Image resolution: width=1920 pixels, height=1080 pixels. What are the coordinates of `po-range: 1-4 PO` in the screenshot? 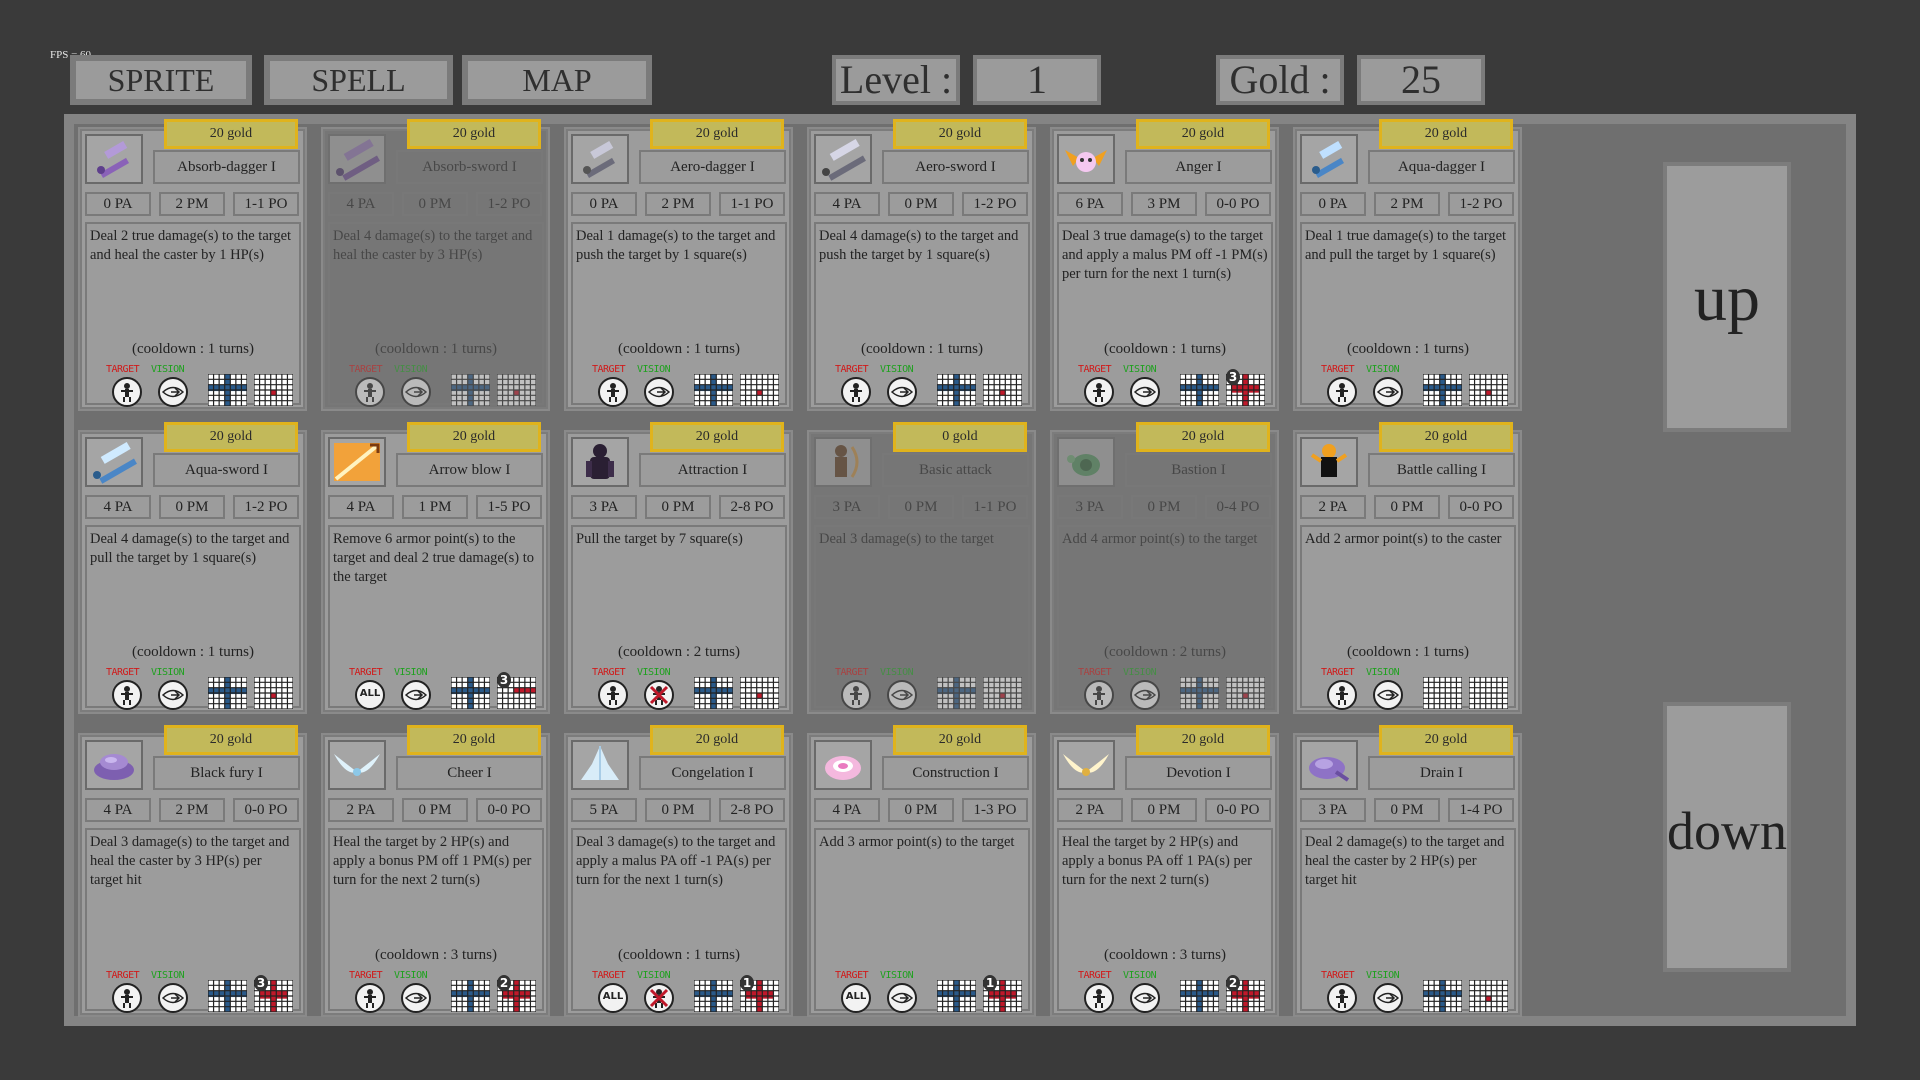 It's located at (1481, 810).